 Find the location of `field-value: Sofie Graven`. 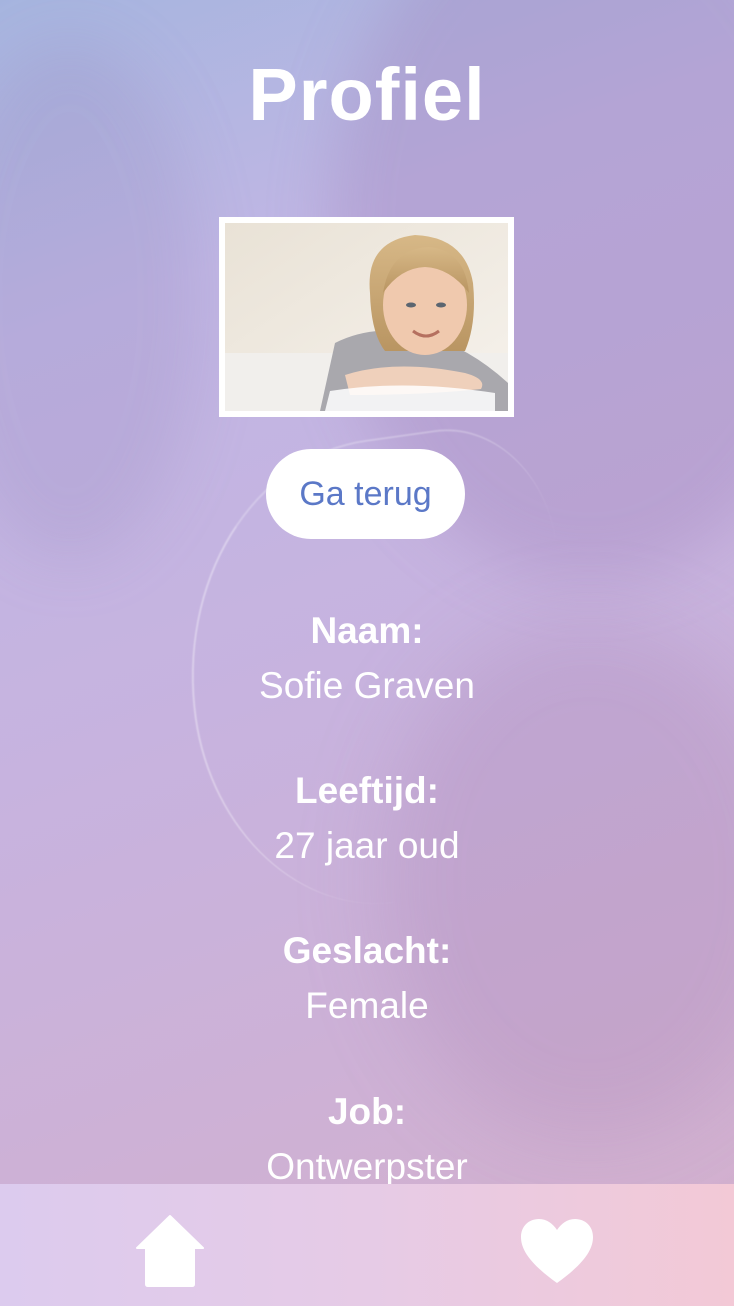

field-value: Sofie Graven is located at coordinates (367, 685).